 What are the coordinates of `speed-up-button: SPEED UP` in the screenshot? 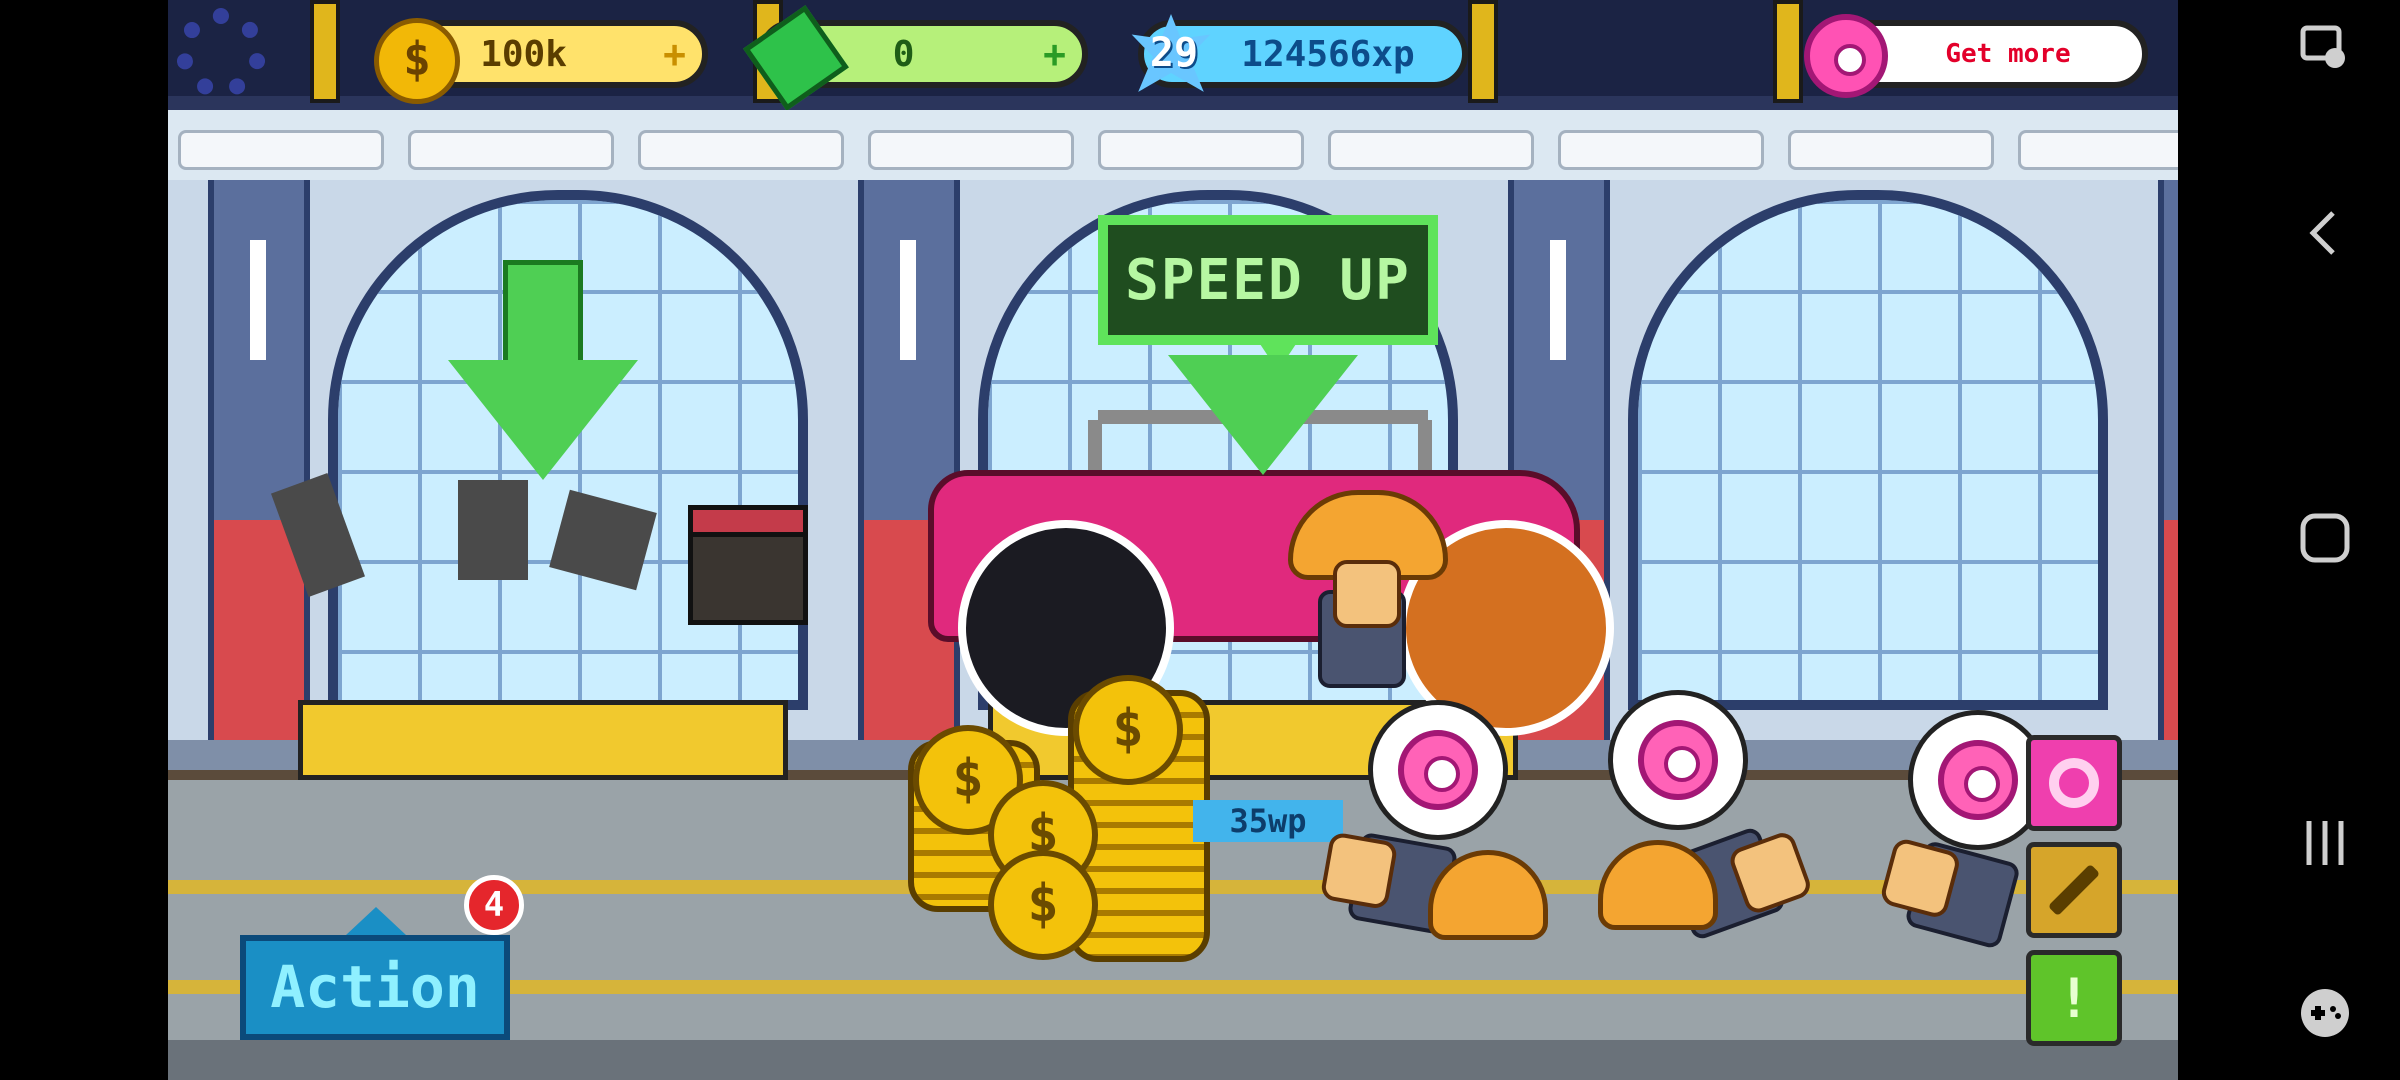 It's located at (1268, 280).